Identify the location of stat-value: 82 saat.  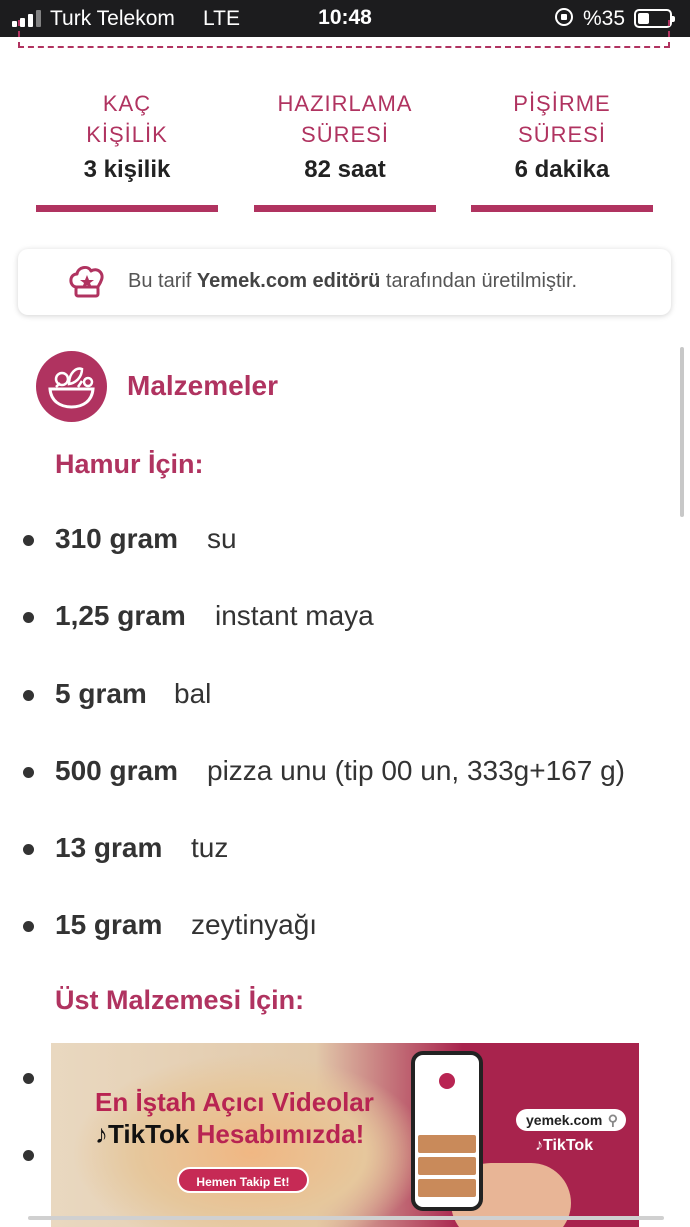
(345, 169).